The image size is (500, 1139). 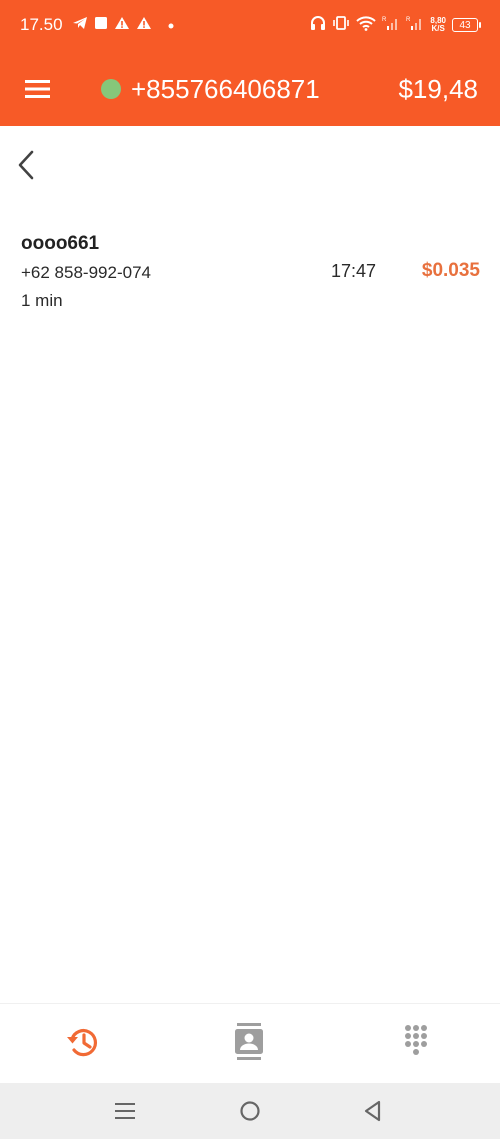 What do you see at coordinates (60, 243) in the screenshot?
I see `caller-name: oooo661` at bounding box center [60, 243].